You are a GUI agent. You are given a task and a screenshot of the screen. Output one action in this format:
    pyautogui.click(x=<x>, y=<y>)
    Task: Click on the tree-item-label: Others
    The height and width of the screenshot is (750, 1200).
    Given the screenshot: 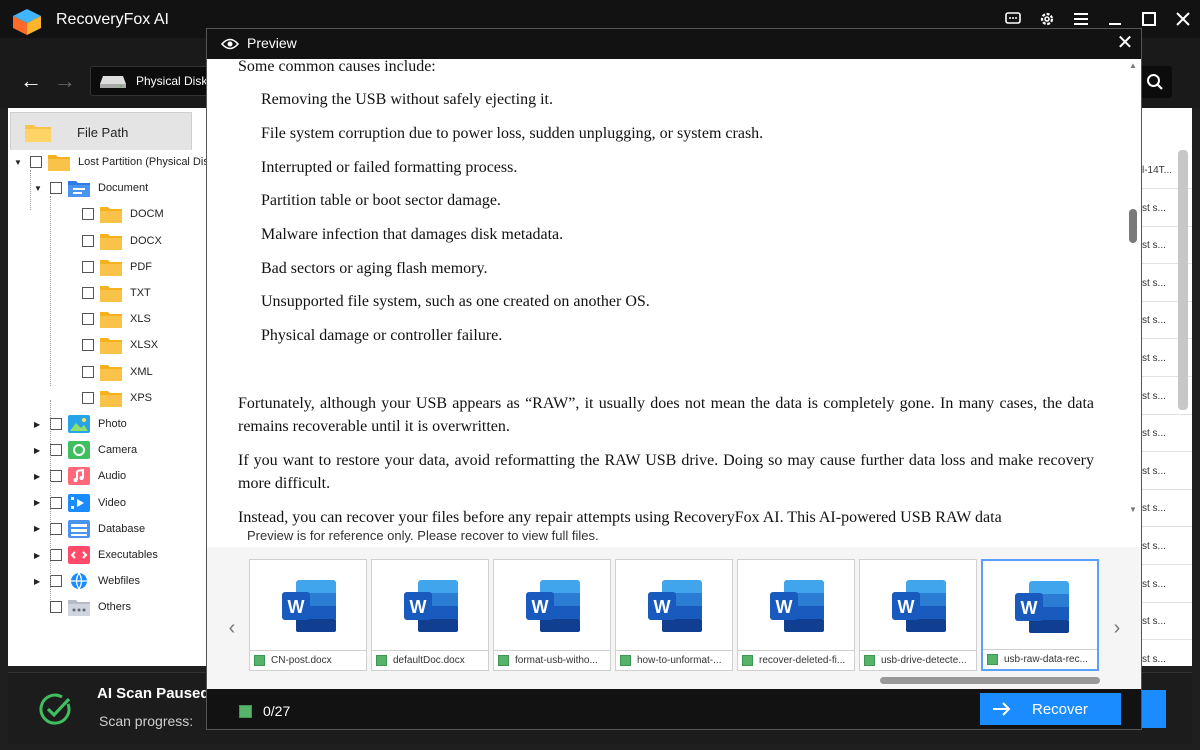 What is the action you would take?
    pyautogui.click(x=115, y=607)
    